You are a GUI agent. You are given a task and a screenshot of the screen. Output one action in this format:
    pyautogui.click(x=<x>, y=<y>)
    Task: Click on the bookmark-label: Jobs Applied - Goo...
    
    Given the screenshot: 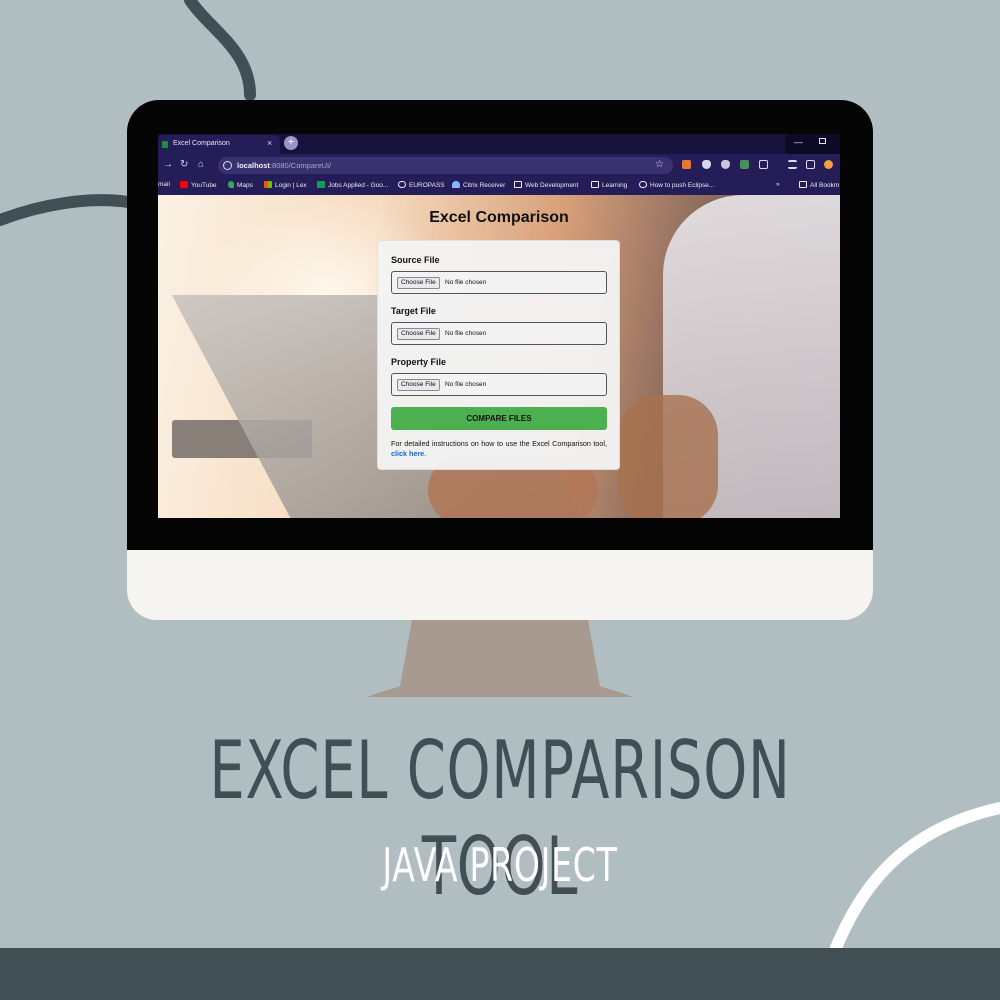 What is the action you would take?
    pyautogui.click(x=358, y=185)
    